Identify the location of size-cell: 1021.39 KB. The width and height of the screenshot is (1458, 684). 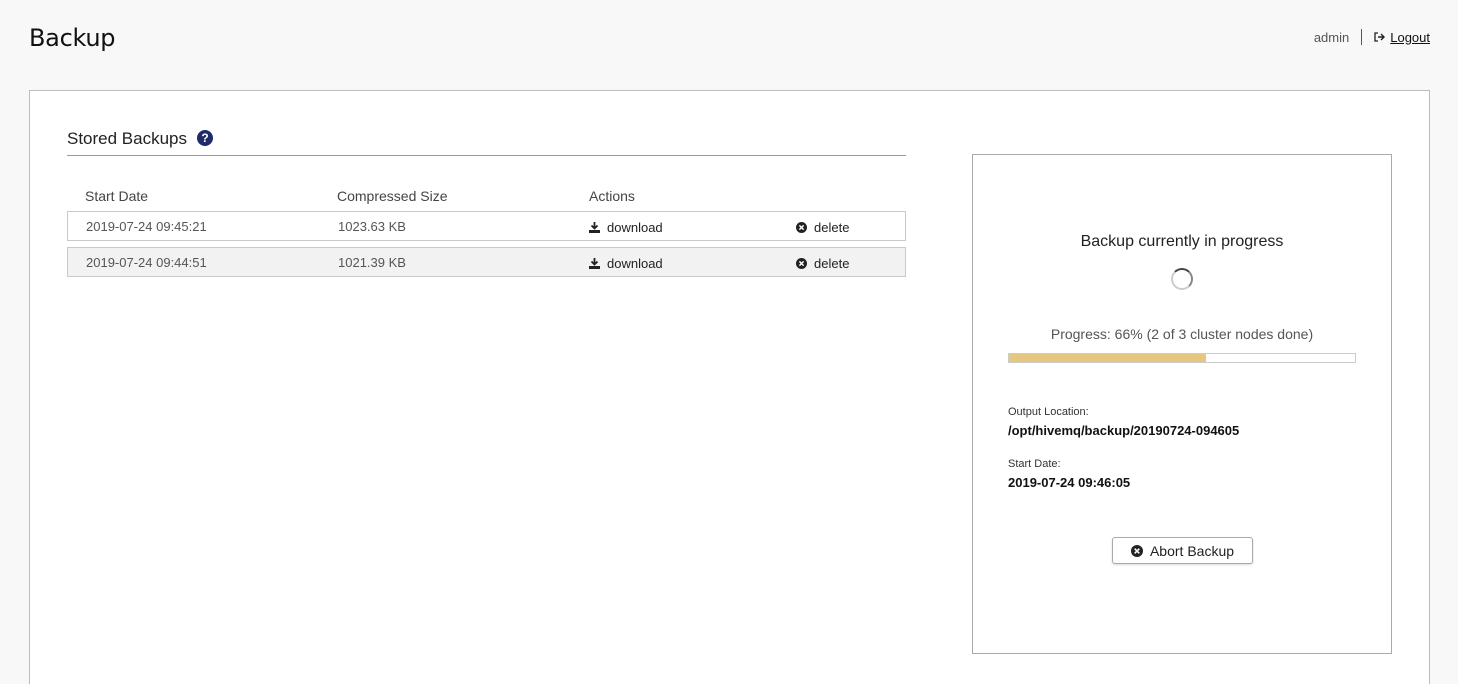
(372, 262).